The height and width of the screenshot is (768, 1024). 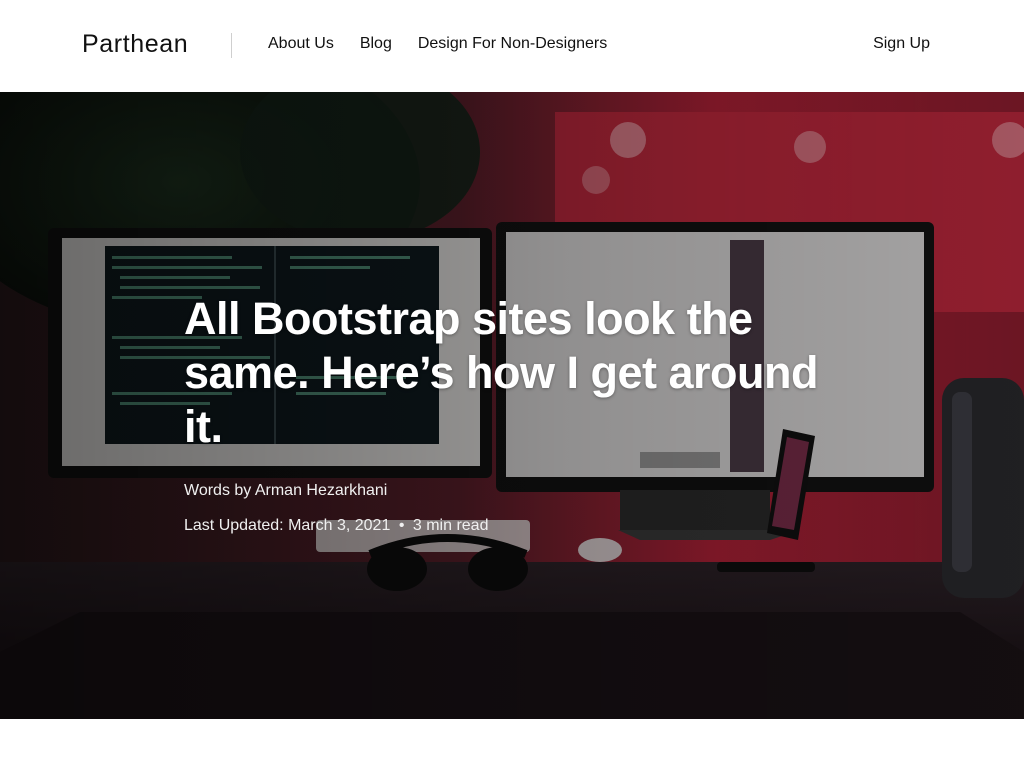 What do you see at coordinates (286, 490) in the screenshot?
I see `article-byline: Words by Arman Hezarkhani` at bounding box center [286, 490].